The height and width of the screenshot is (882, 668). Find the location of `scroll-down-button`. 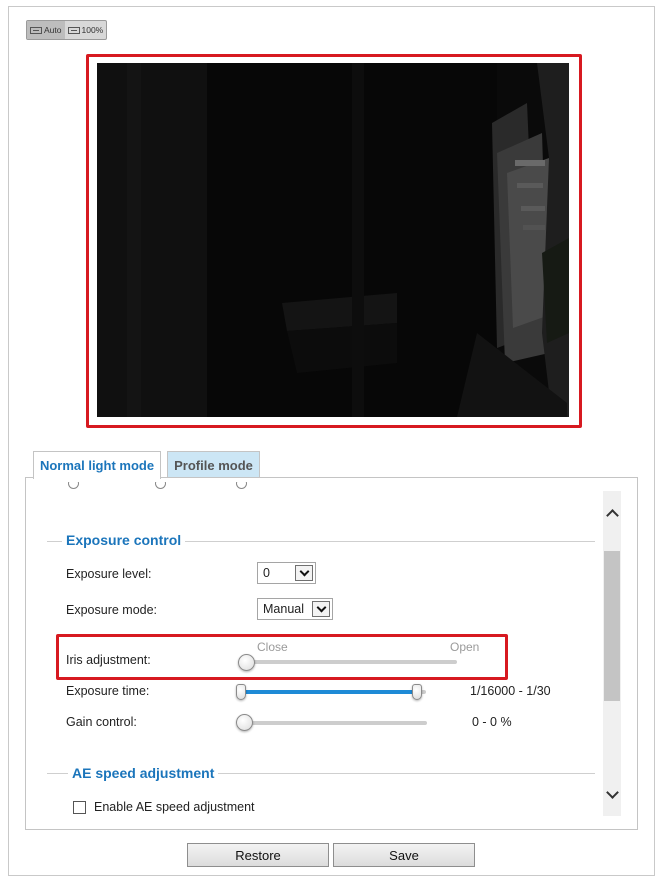

scroll-down-button is located at coordinates (612, 794).